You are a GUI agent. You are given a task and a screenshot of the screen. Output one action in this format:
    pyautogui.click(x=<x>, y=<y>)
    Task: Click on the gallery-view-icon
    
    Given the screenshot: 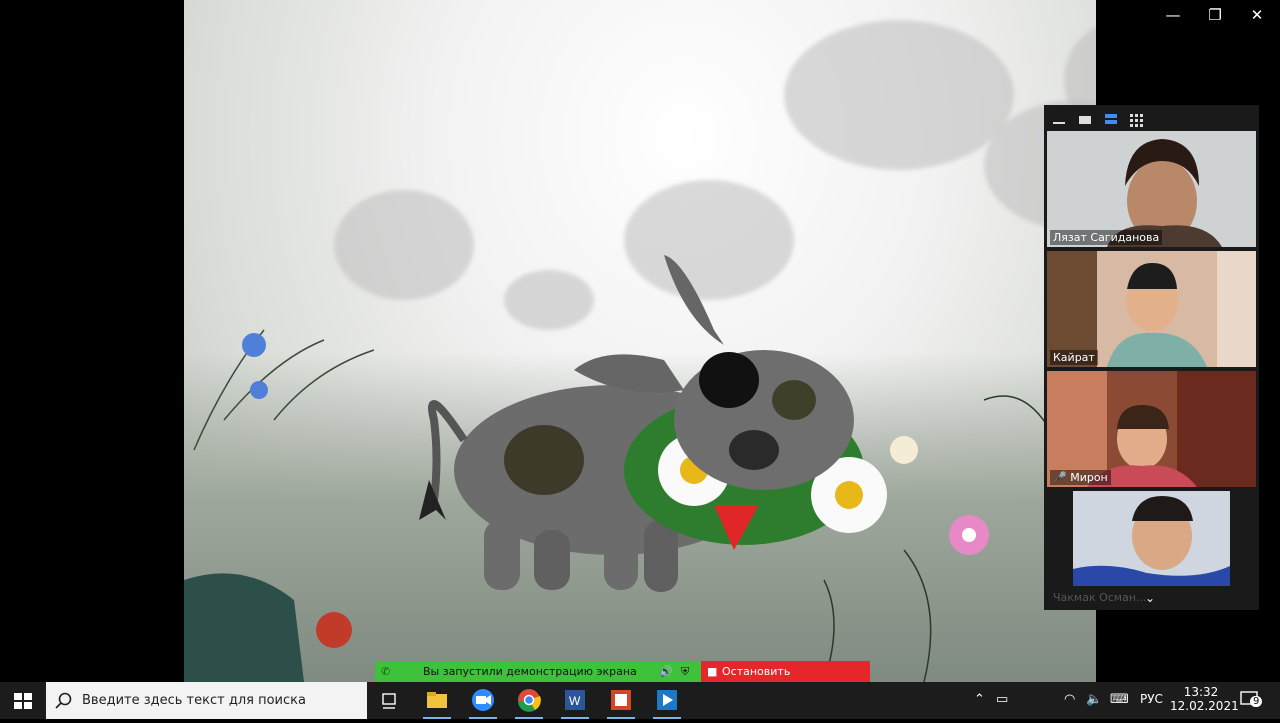 What is the action you would take?
    pyautogui.click(x=1137, y=120)
    